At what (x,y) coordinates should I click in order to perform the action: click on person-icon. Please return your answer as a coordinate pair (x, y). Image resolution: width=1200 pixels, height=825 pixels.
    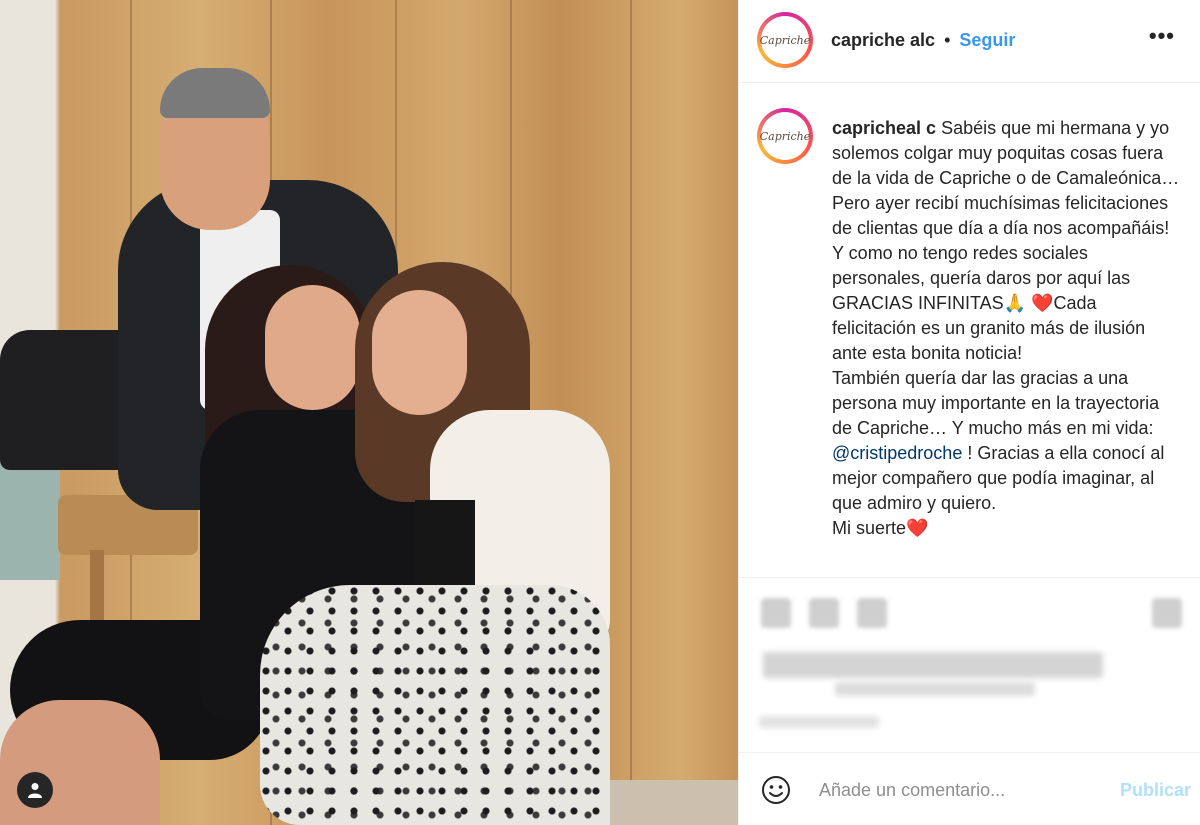
    Looking at the image, I should click on (35, 790).